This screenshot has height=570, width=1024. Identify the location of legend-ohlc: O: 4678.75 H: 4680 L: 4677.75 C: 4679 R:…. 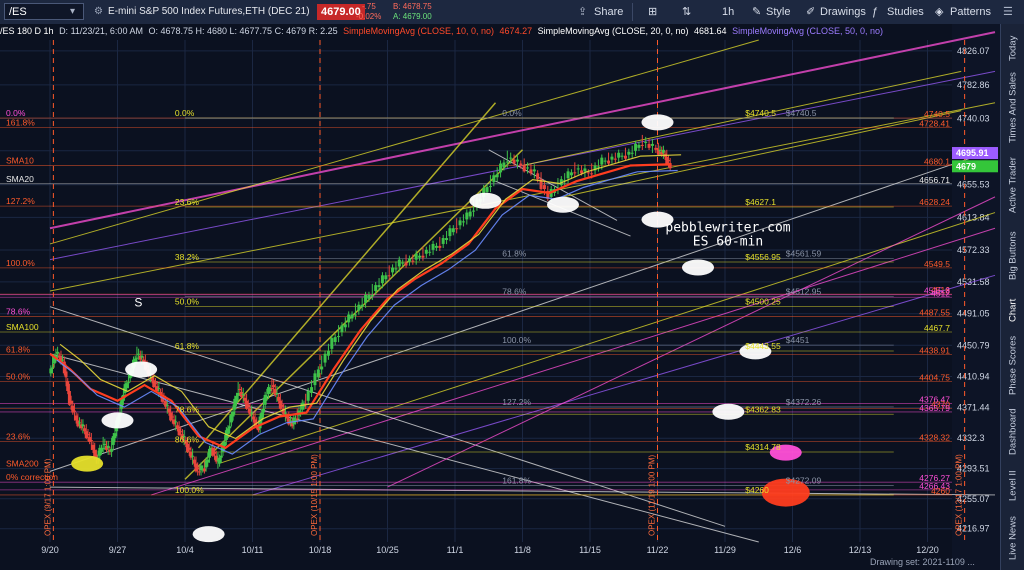
(243, 31).